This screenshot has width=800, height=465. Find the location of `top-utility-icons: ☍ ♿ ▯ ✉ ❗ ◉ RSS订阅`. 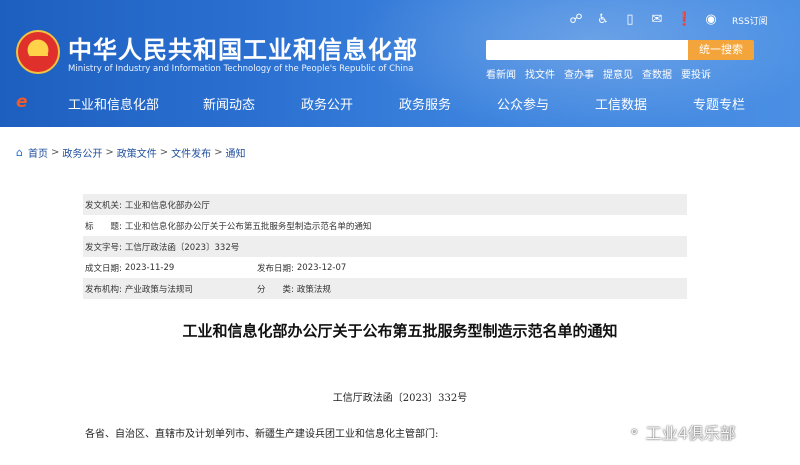

top-utility-icons: ☍ ♿ ▯ ✉ ❗ ◉ RSS订阅 is located at coordinates (668, 20).